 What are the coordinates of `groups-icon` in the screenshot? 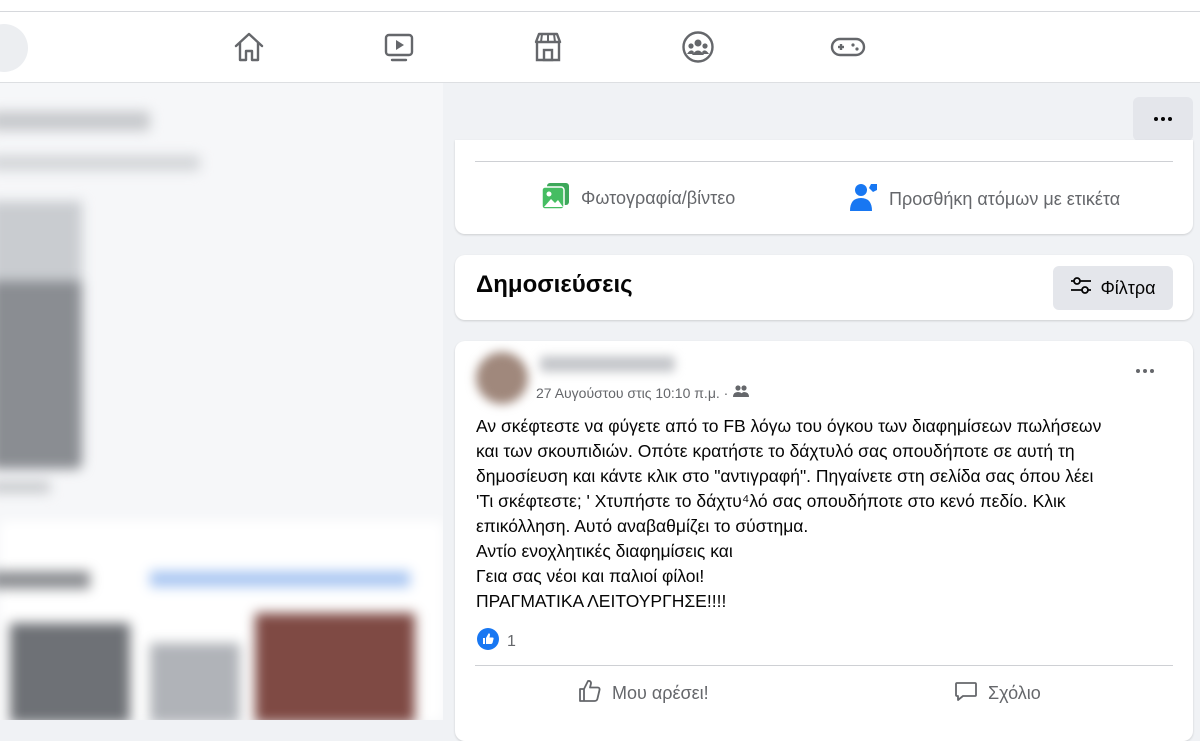 It's located at (698, 47).